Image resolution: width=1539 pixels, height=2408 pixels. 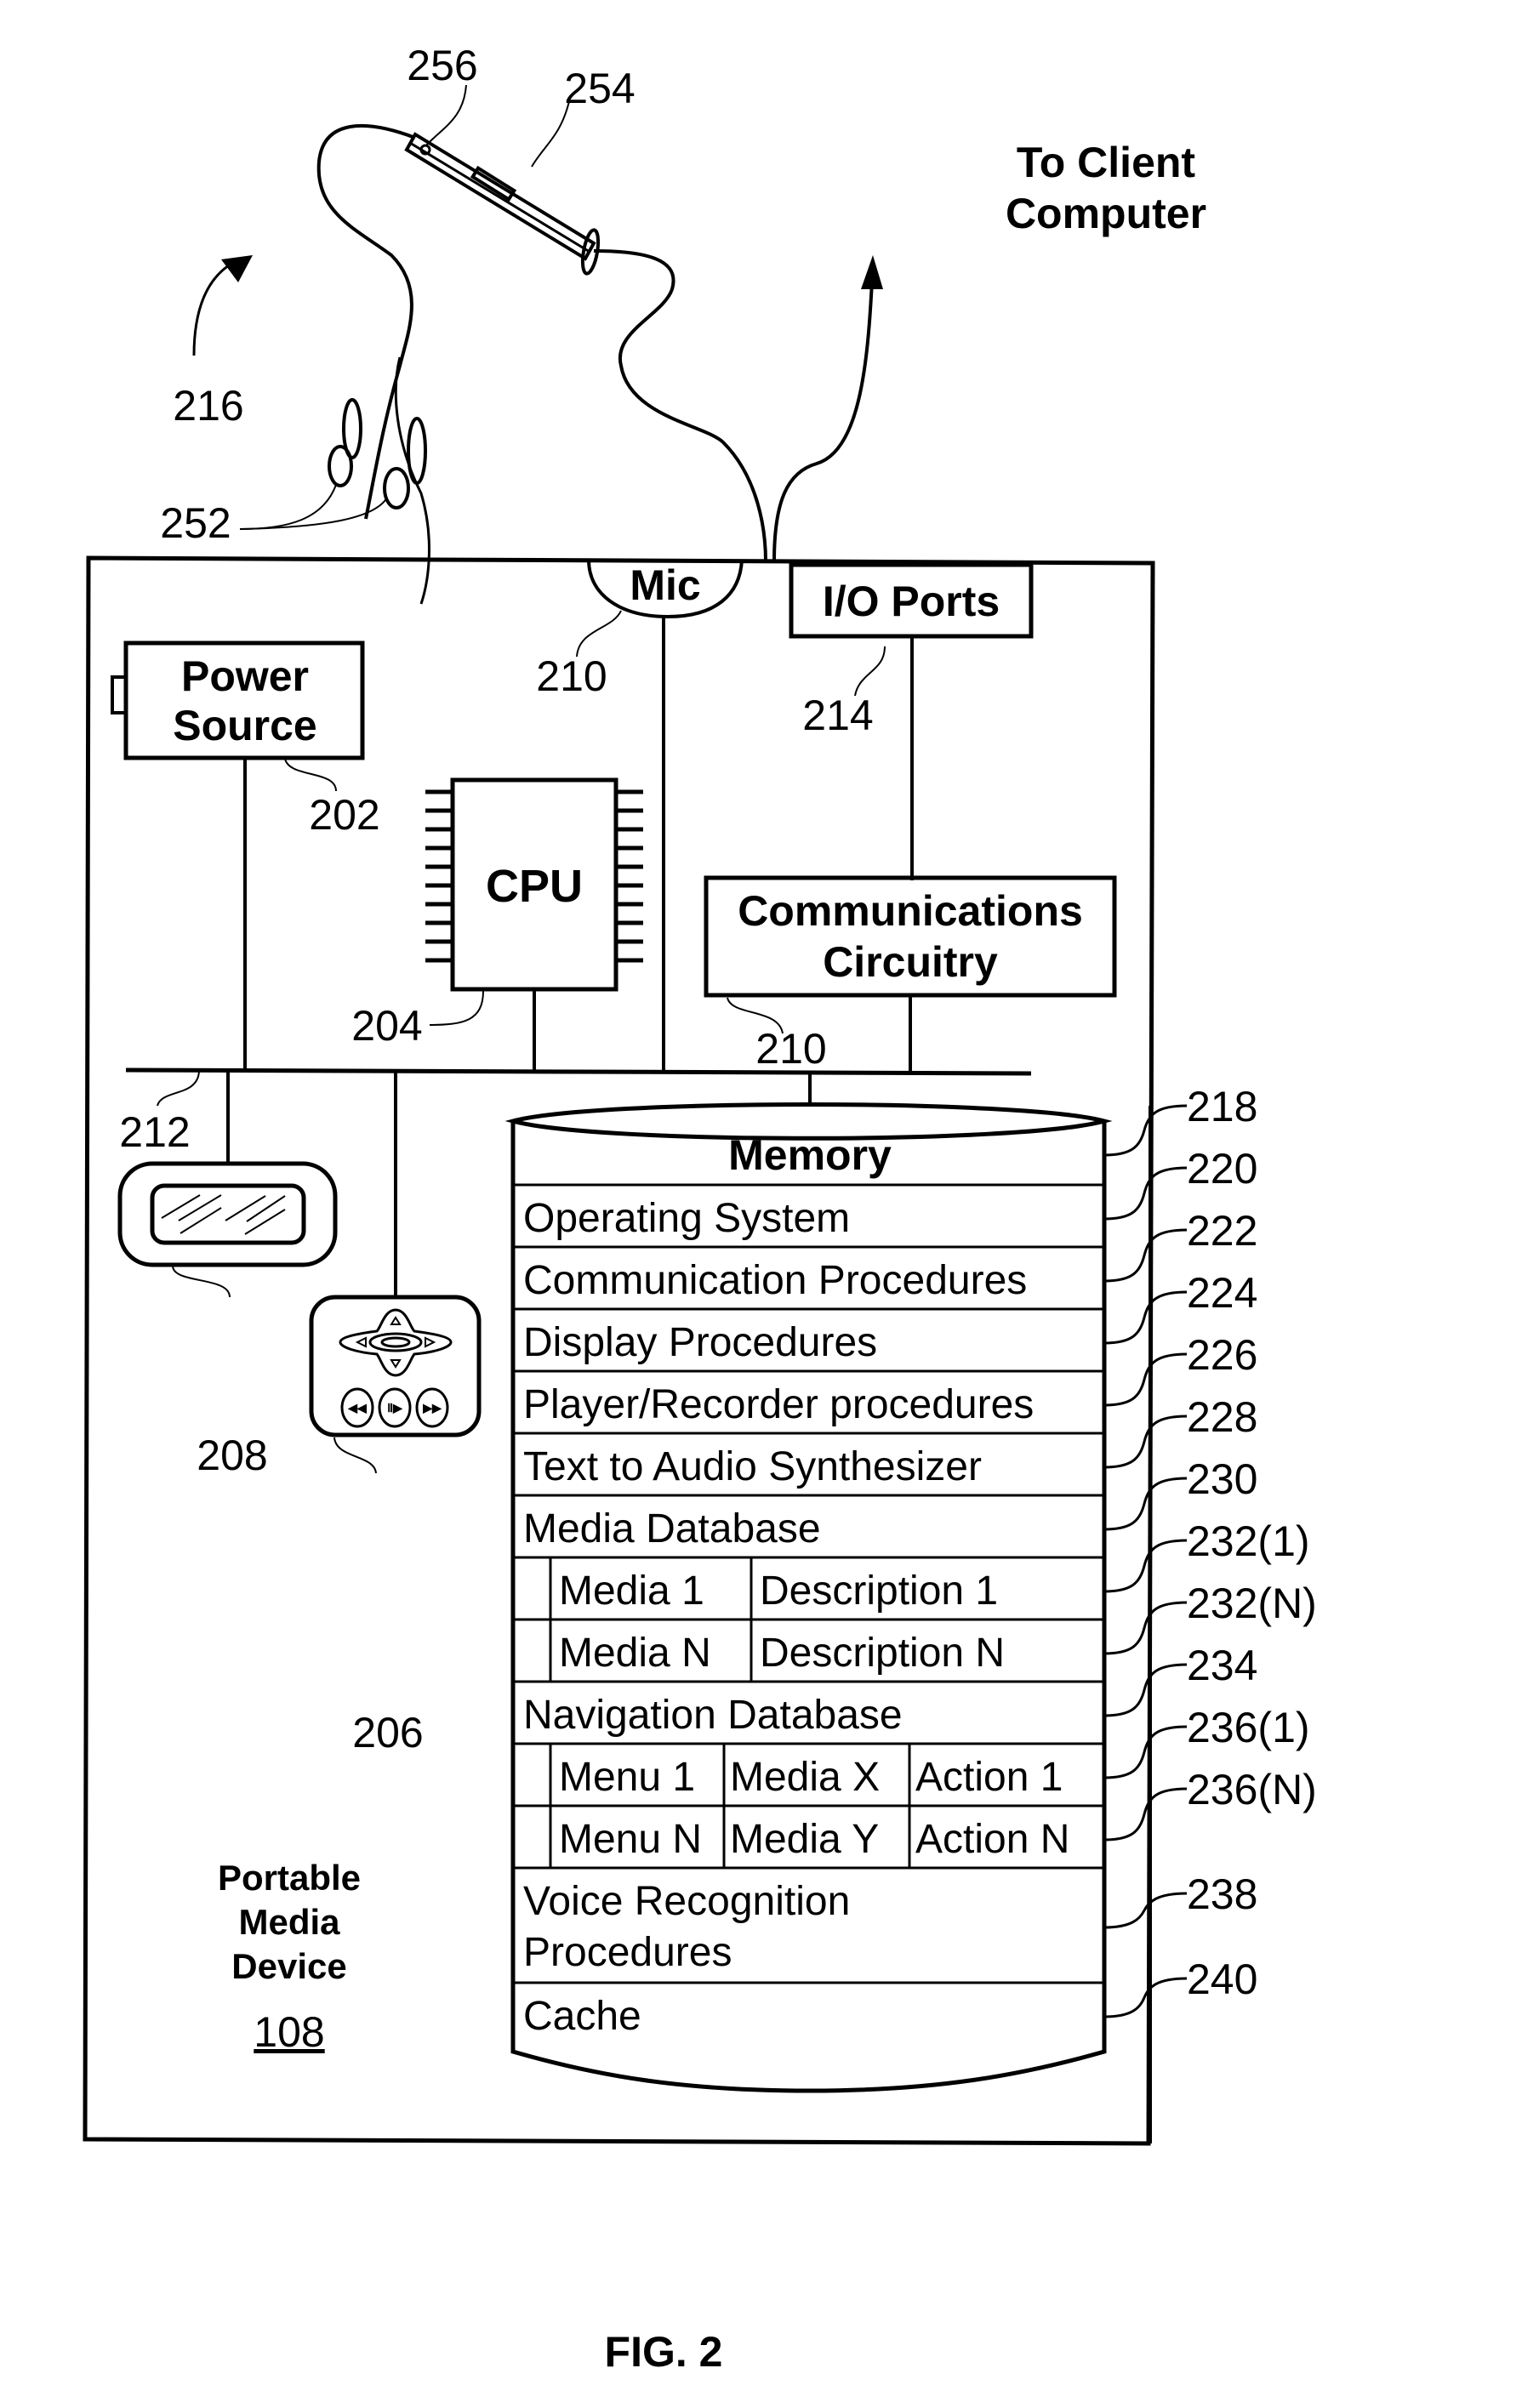 What do you see at coordinates (289, 1966) in the screenshot?
I see `device-label-3: Device` at bounding box center [289, 1966].